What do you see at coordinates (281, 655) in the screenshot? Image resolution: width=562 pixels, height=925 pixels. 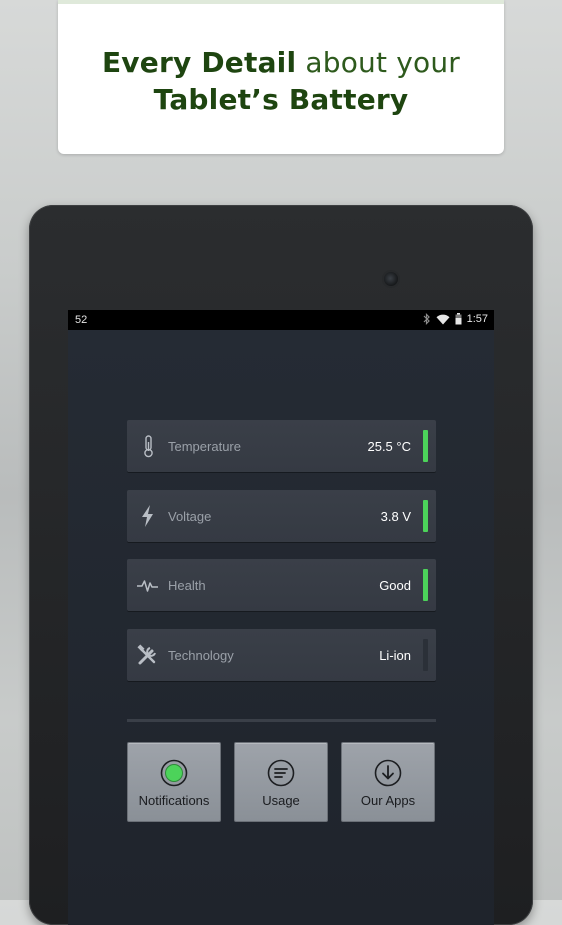 I see `info-row-technology: Technology Li-ion` at bounding box center [281, 655].